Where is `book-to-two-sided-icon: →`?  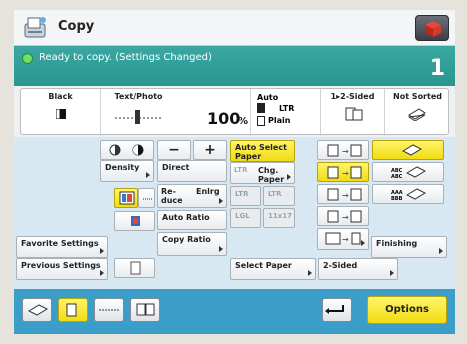
book-to-two-sided-icon: → is located at coordinates (343, 238).